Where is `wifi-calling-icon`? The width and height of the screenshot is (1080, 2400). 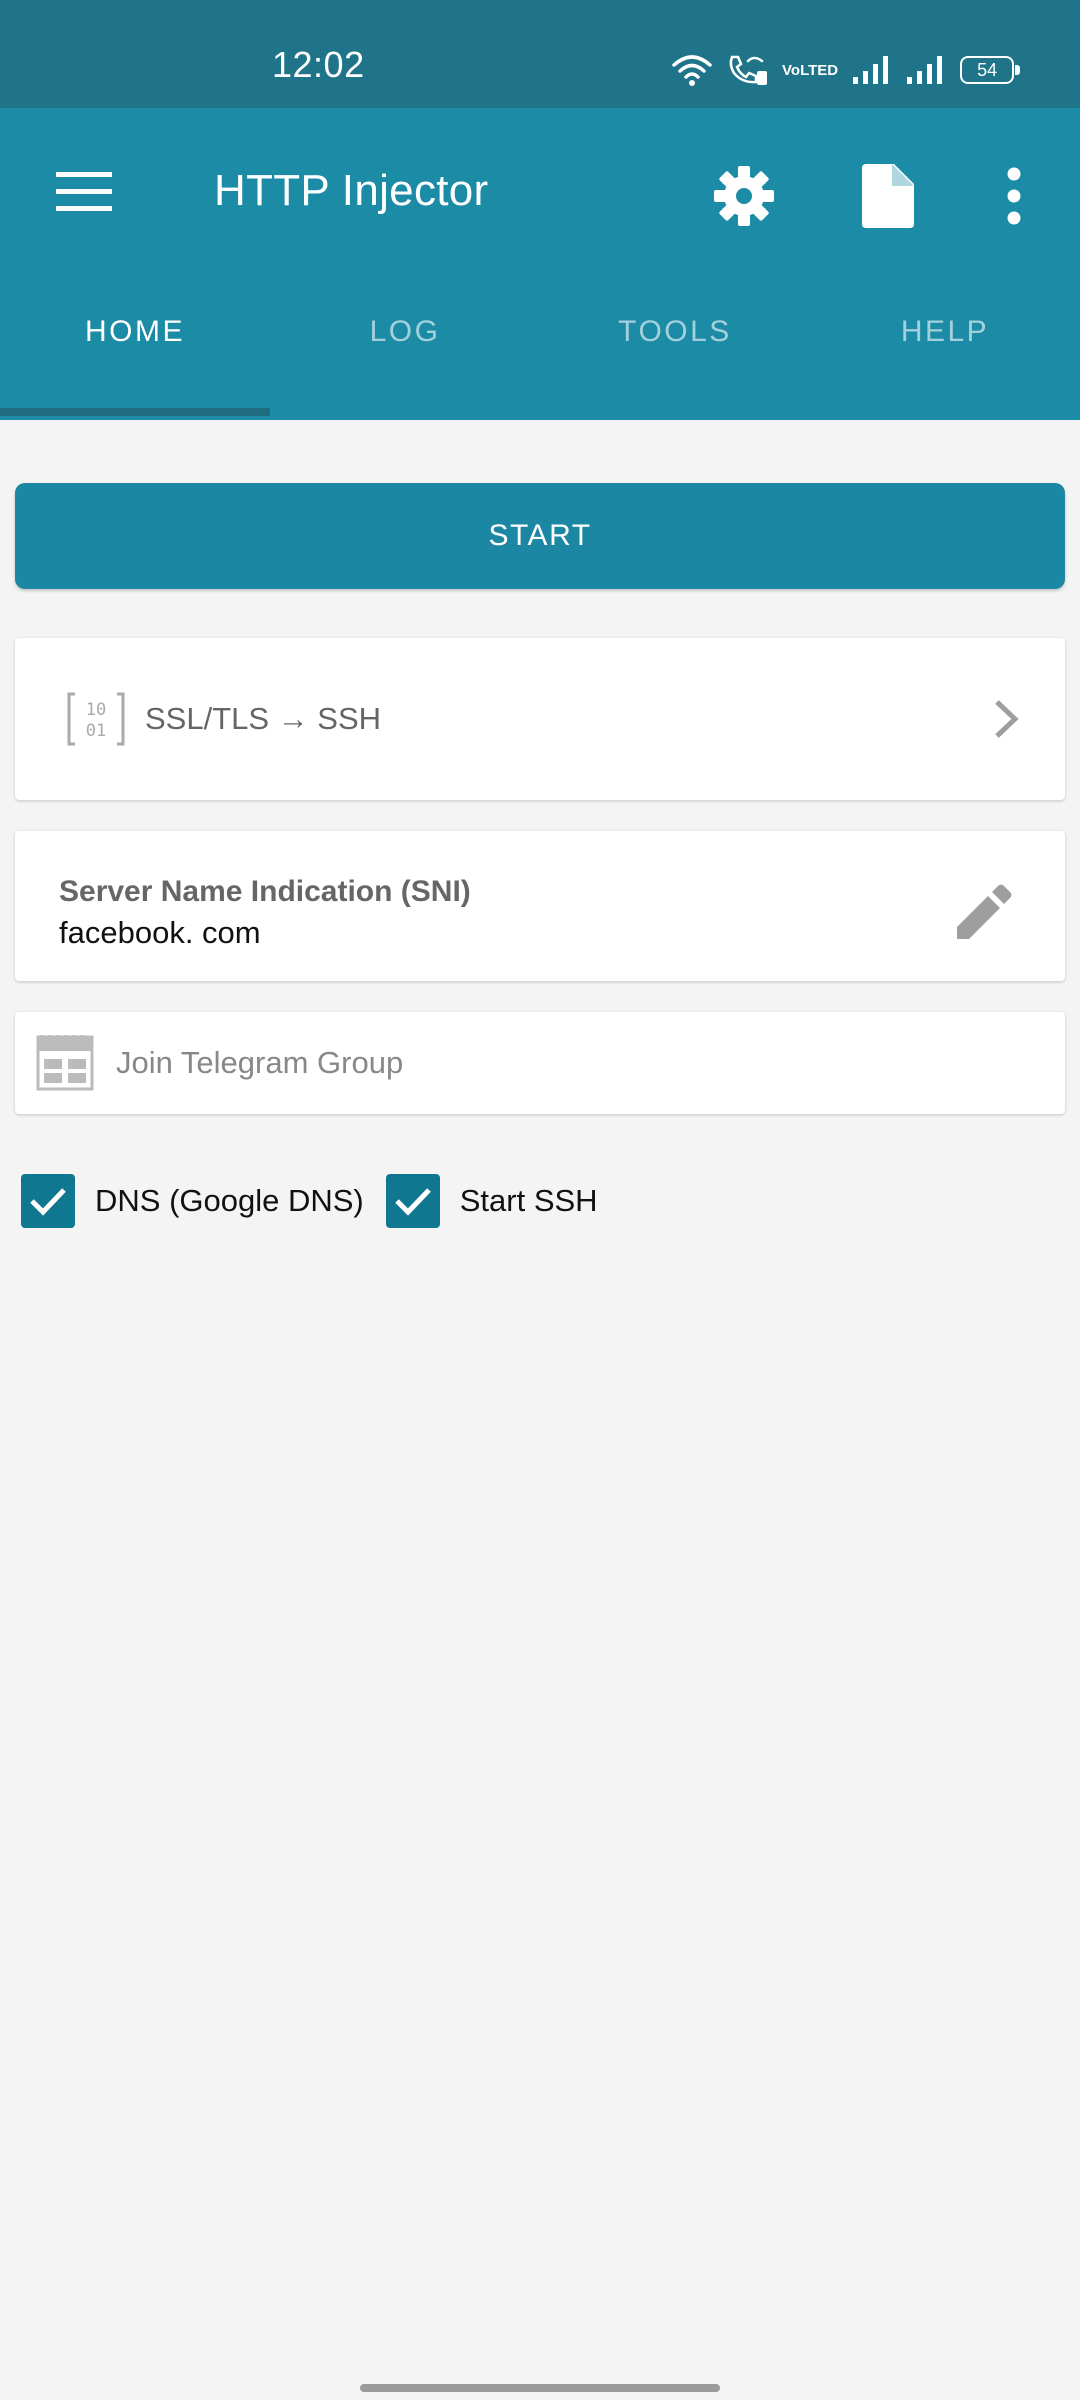 wifi-calling-icon is located at coordinates (747, 70).